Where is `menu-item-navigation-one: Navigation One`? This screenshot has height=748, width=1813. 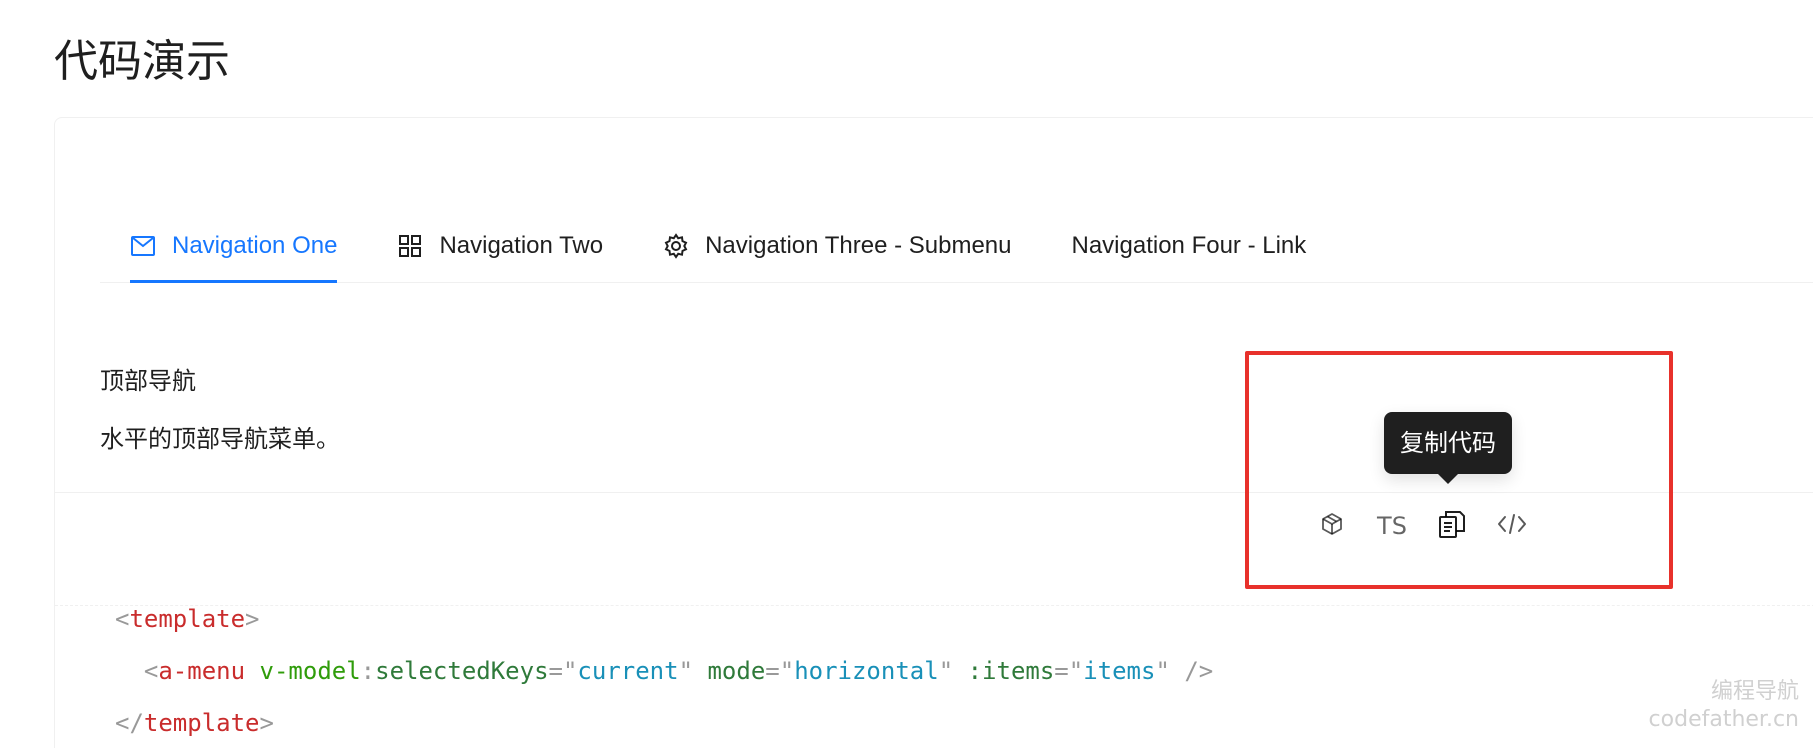 menu-item-navigation-one: Navigation One is located at coordinates (233, 246).